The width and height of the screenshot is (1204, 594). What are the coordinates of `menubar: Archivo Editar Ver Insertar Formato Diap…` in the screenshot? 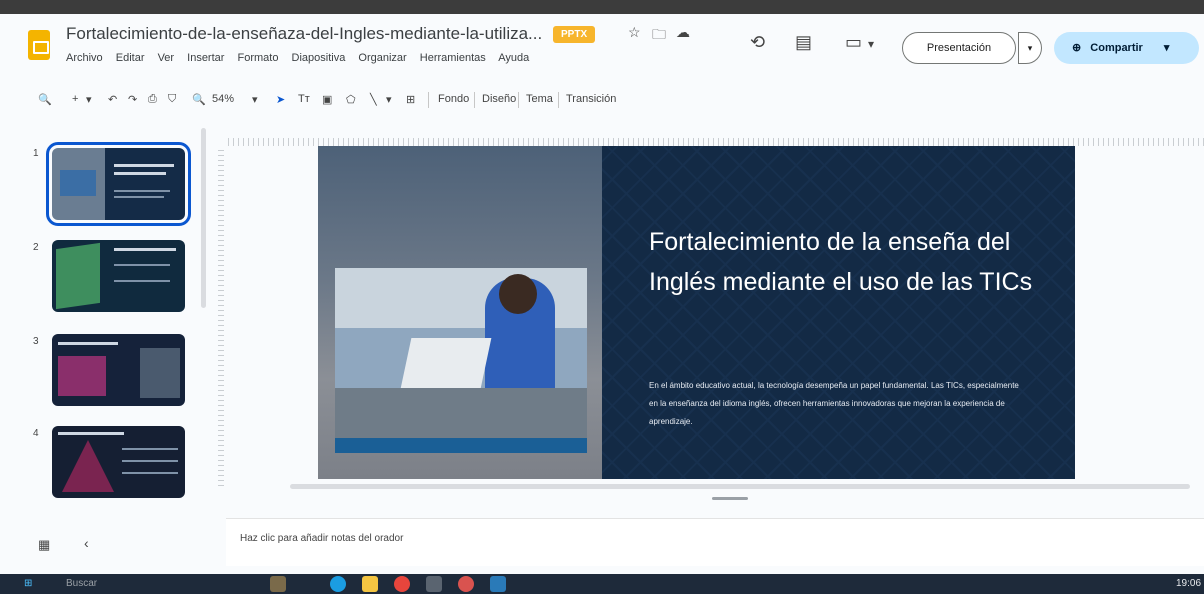 It's located at (302, 58).